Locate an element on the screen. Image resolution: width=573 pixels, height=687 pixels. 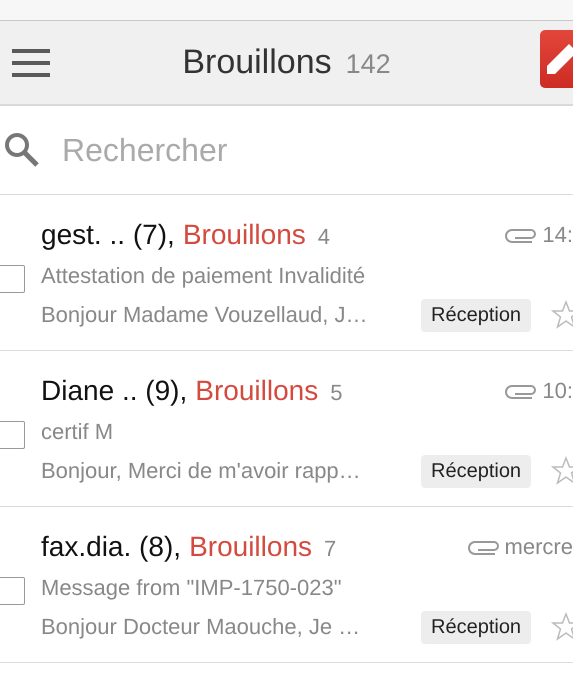
menu-icon is located at coordinates (31, 63).